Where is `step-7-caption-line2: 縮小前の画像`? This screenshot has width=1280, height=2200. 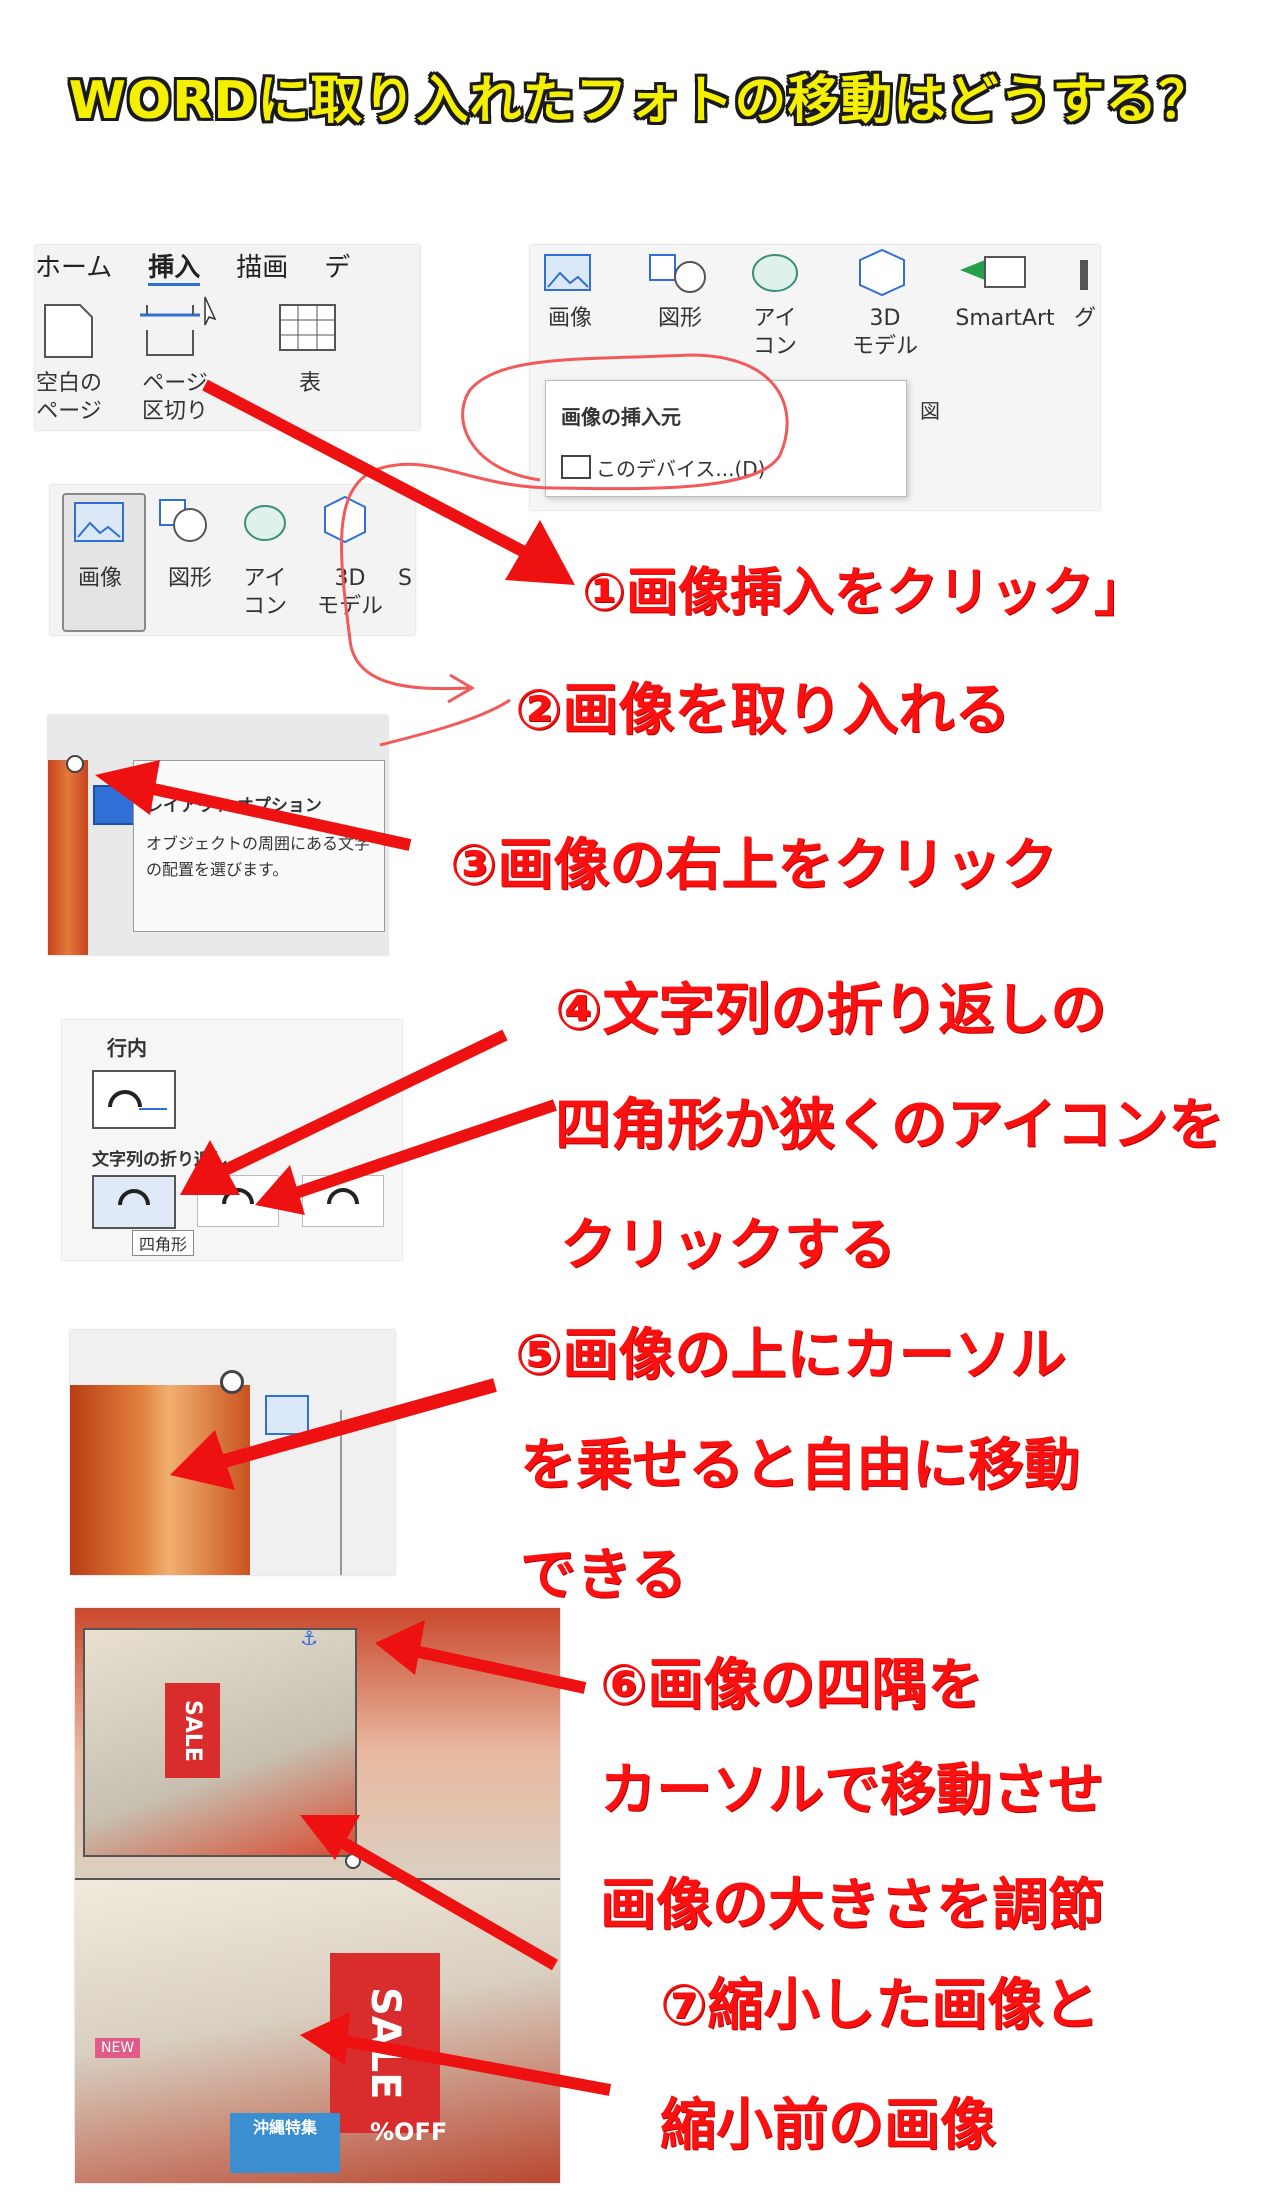 step-7-caption-line2: 縮小前の画像 is located at coordinates (828, 2125).